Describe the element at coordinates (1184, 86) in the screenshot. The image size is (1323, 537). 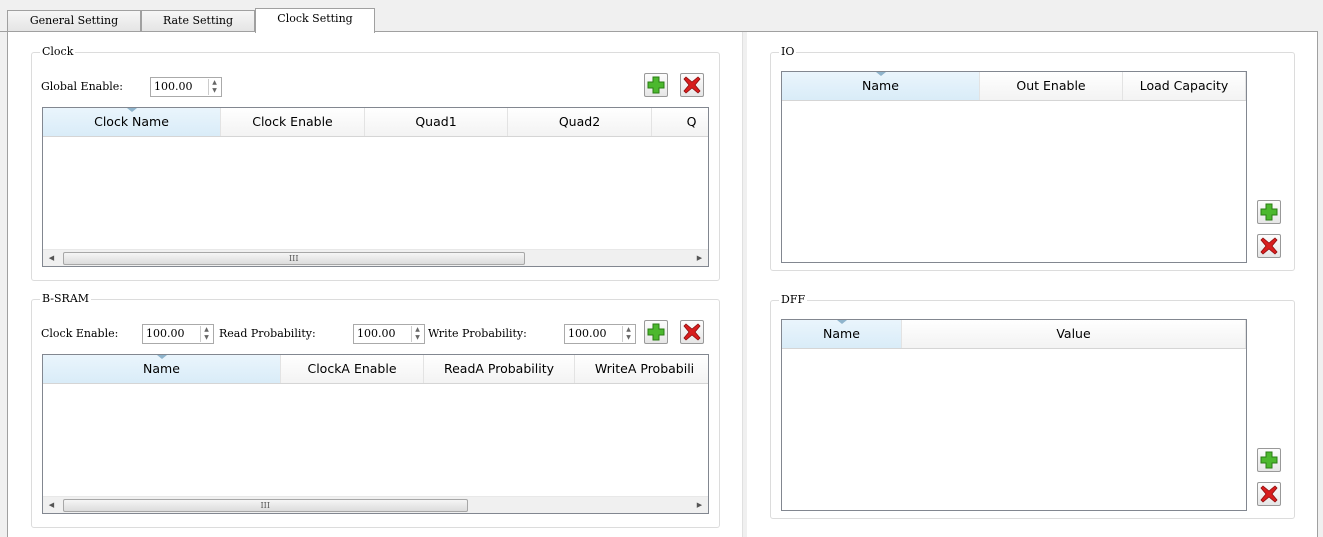
I see `column-header-load-capacity: Load Capacity` at that location.